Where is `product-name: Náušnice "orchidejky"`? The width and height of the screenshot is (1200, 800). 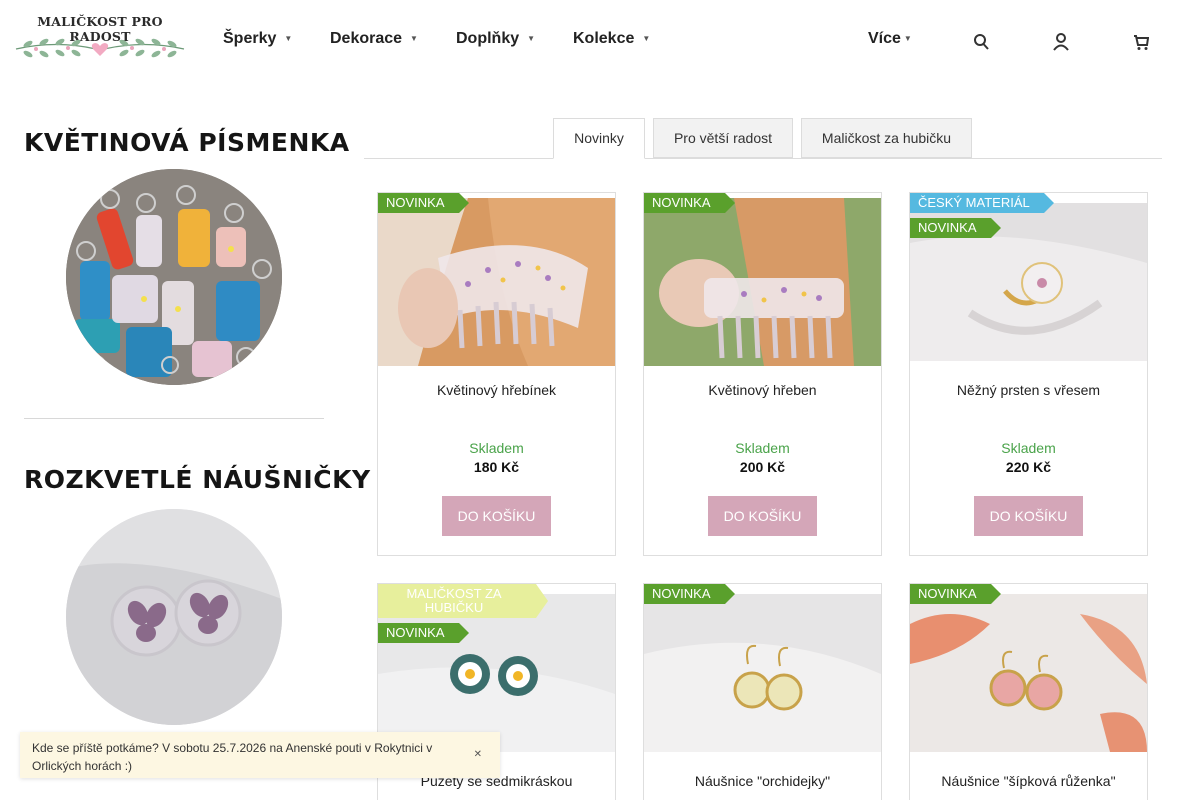 product-name: Náušnice "orchidejky" is located at coordinates (762, 781).